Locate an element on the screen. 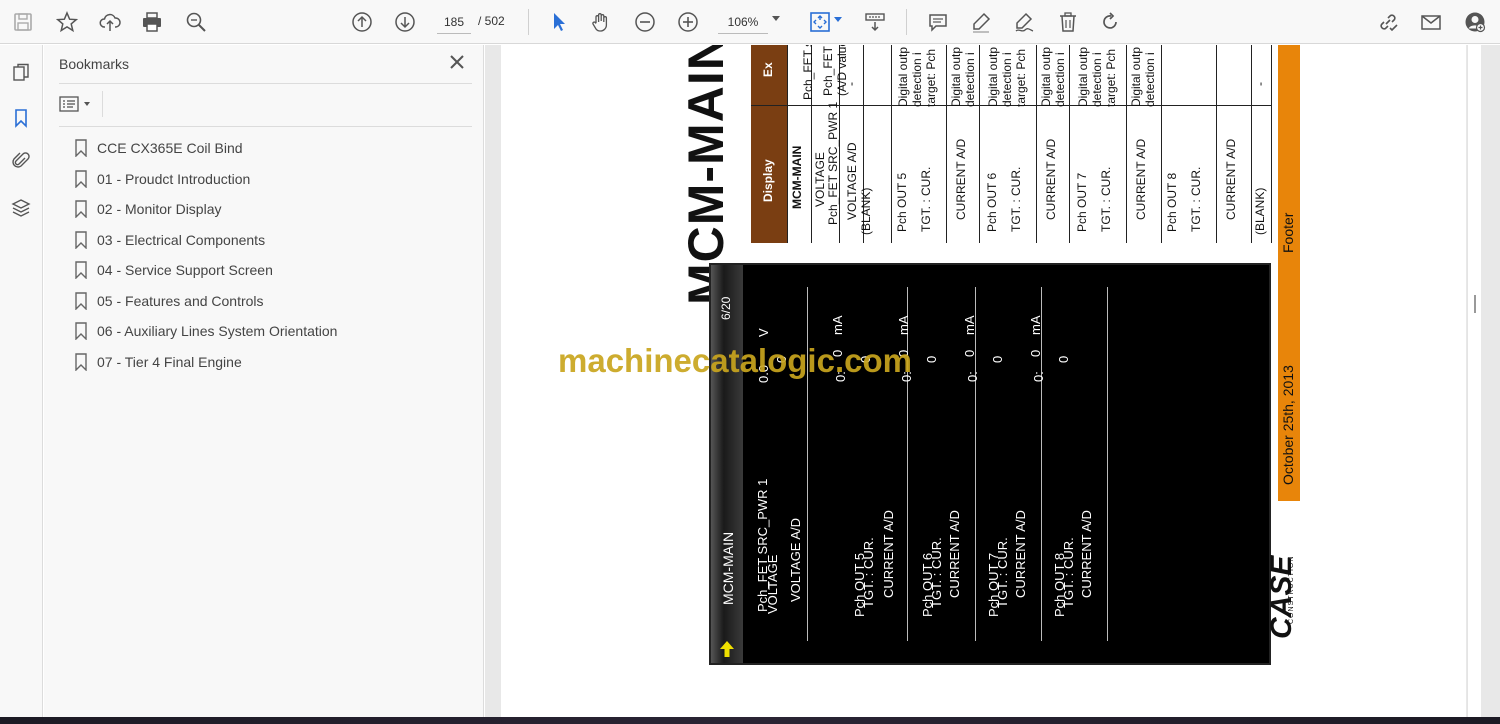 This screenshot has width=1500, height=724. toolbar-divider is located at coordinates (528, 22).